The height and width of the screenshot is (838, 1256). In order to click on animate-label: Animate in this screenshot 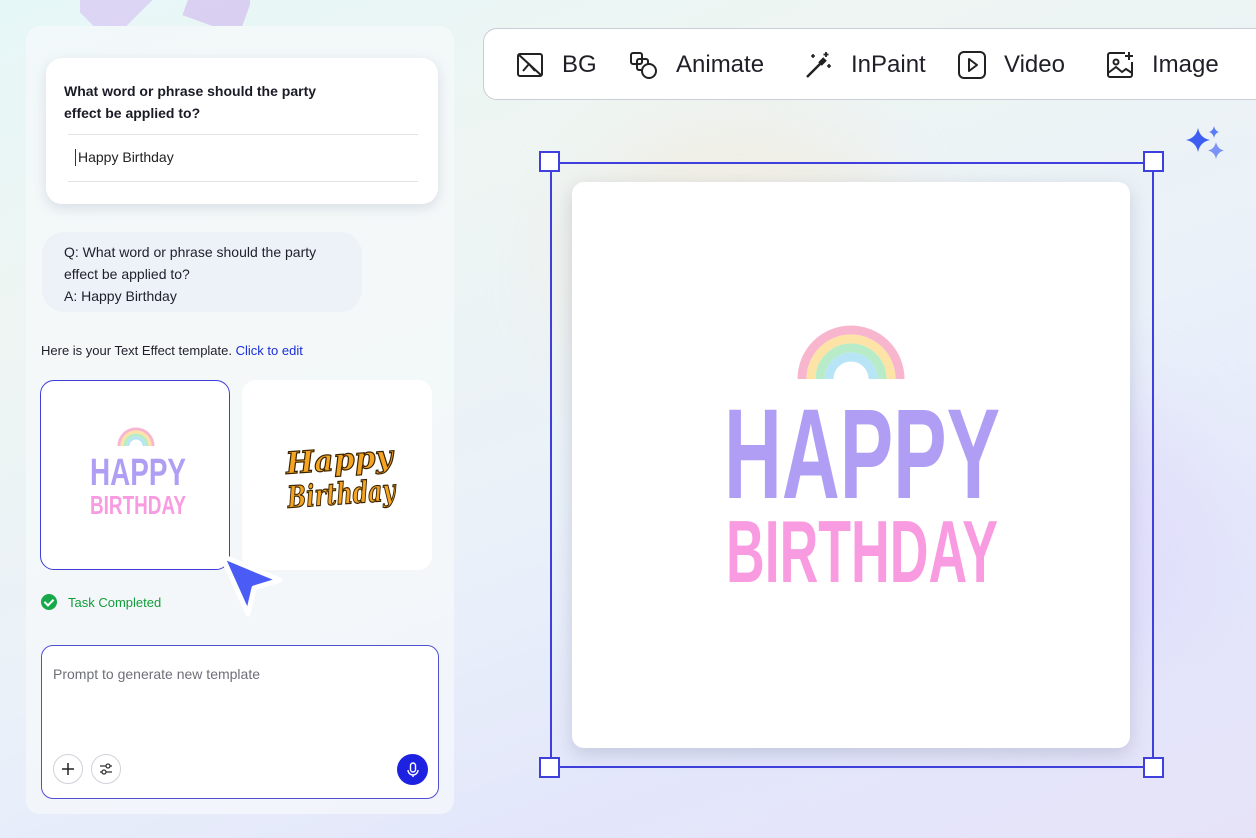, I will do `click(720, 64)`.